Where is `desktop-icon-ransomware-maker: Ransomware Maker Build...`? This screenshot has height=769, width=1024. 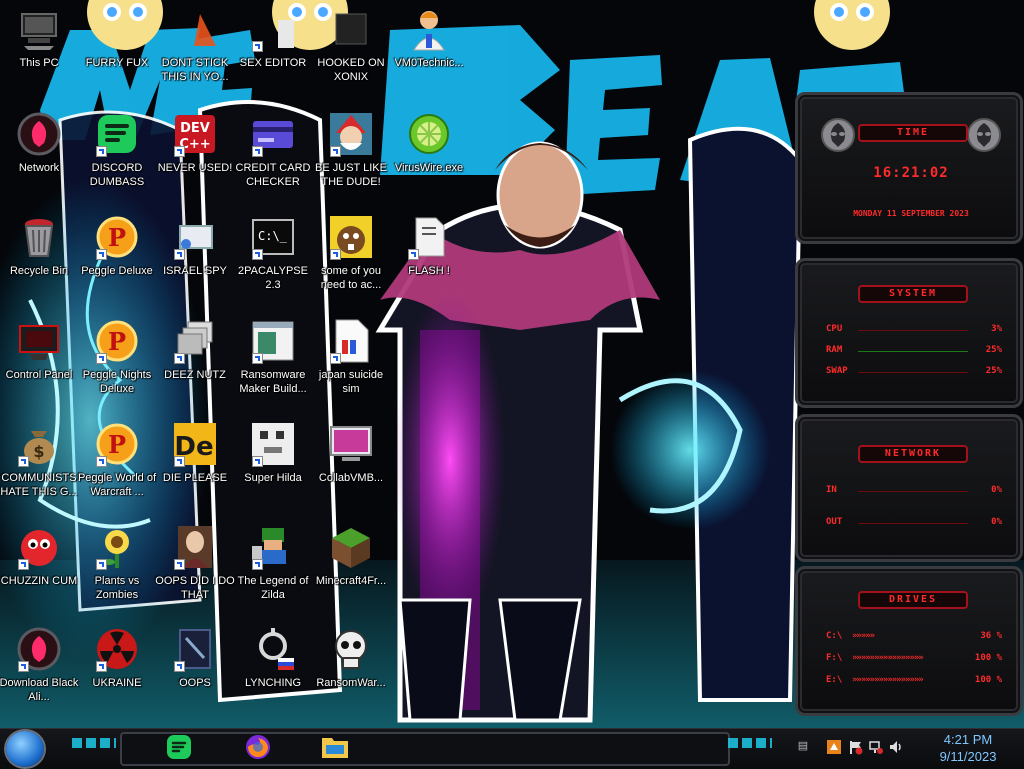
desktop-icon-ransomware-maker: Ransomware Maker Build... is located at coordinates (273, 361).